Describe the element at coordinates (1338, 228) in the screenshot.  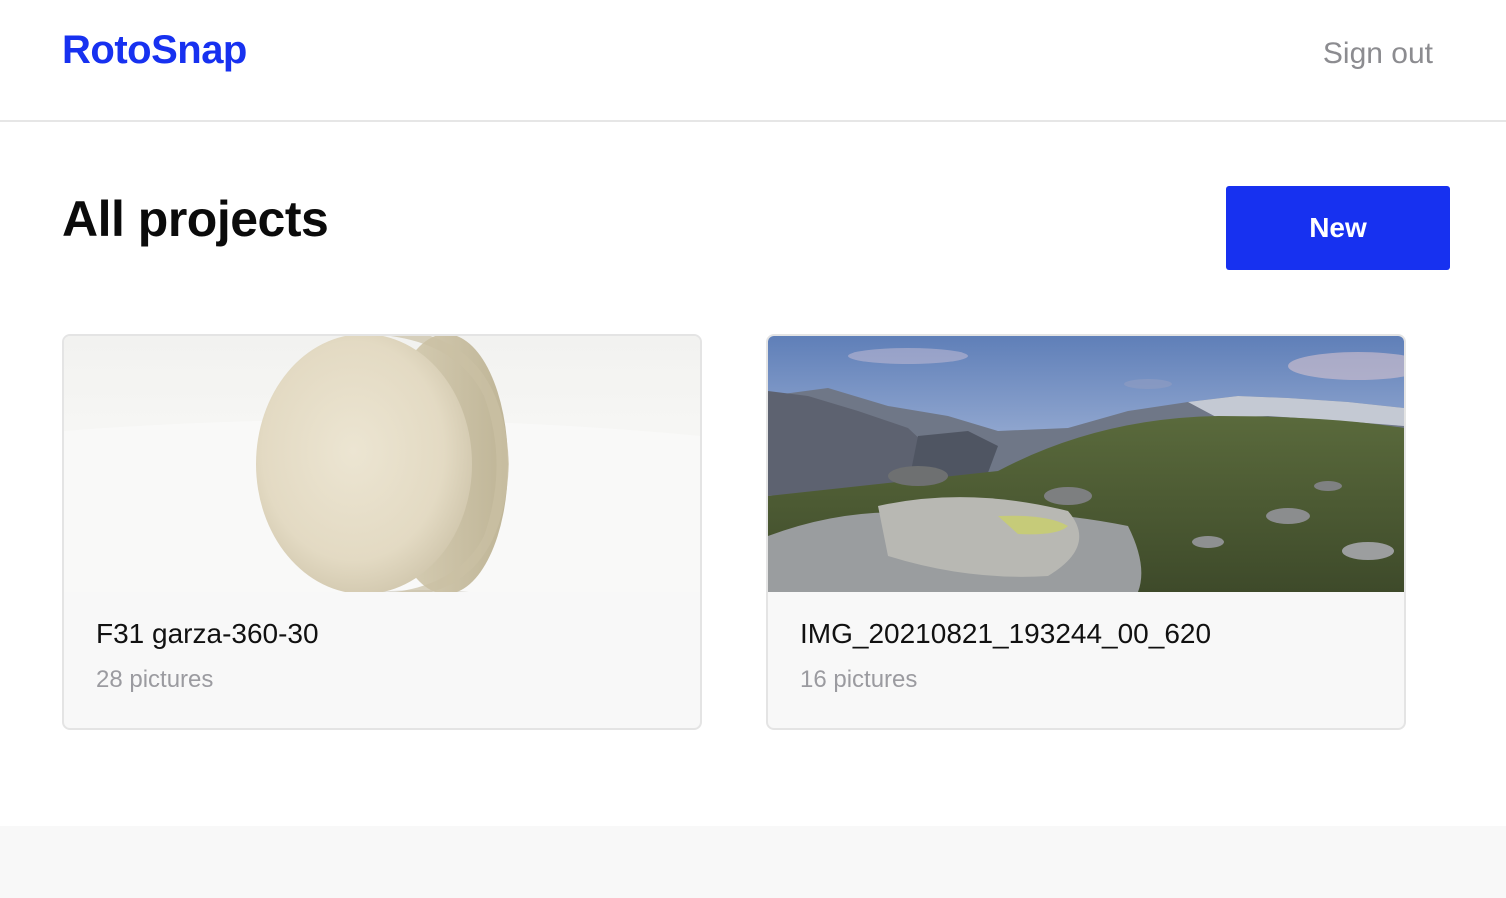
I see `new-project-button: New` at that location.